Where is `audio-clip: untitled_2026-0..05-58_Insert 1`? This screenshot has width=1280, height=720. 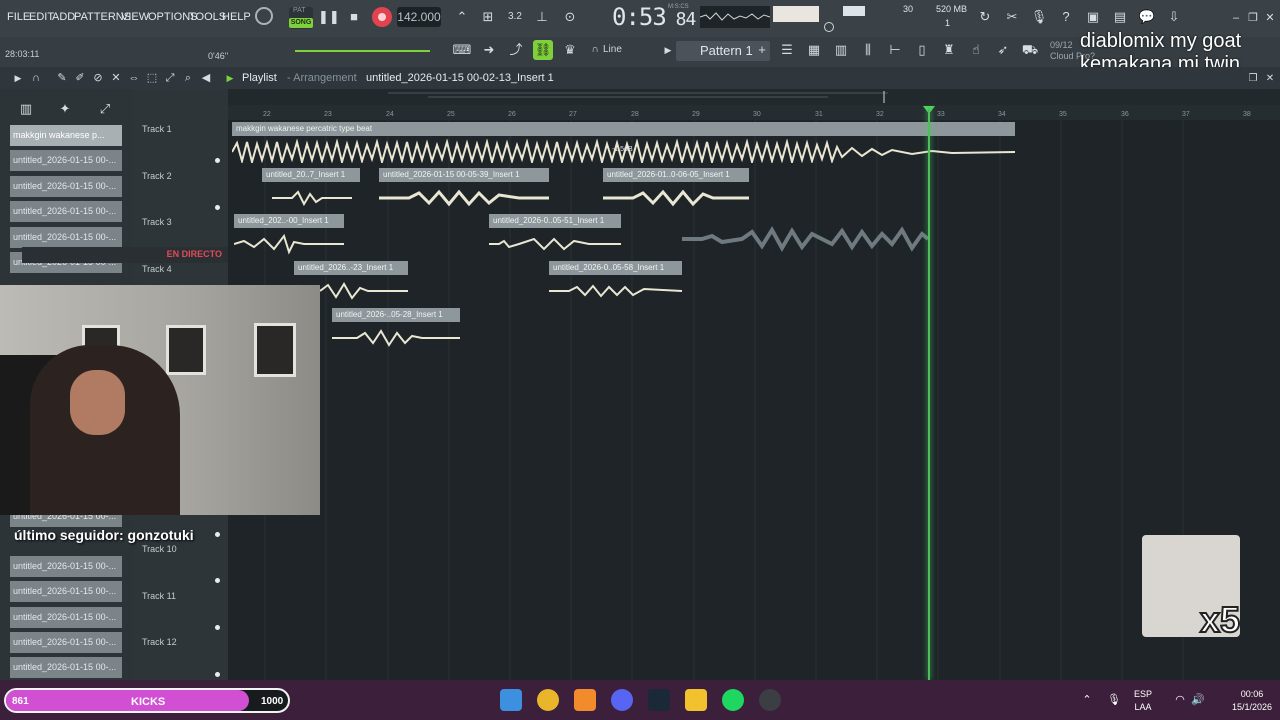 audio-clip: untitled_2026-0..05-58_Insert 1 is located at coordinates (615, 268).